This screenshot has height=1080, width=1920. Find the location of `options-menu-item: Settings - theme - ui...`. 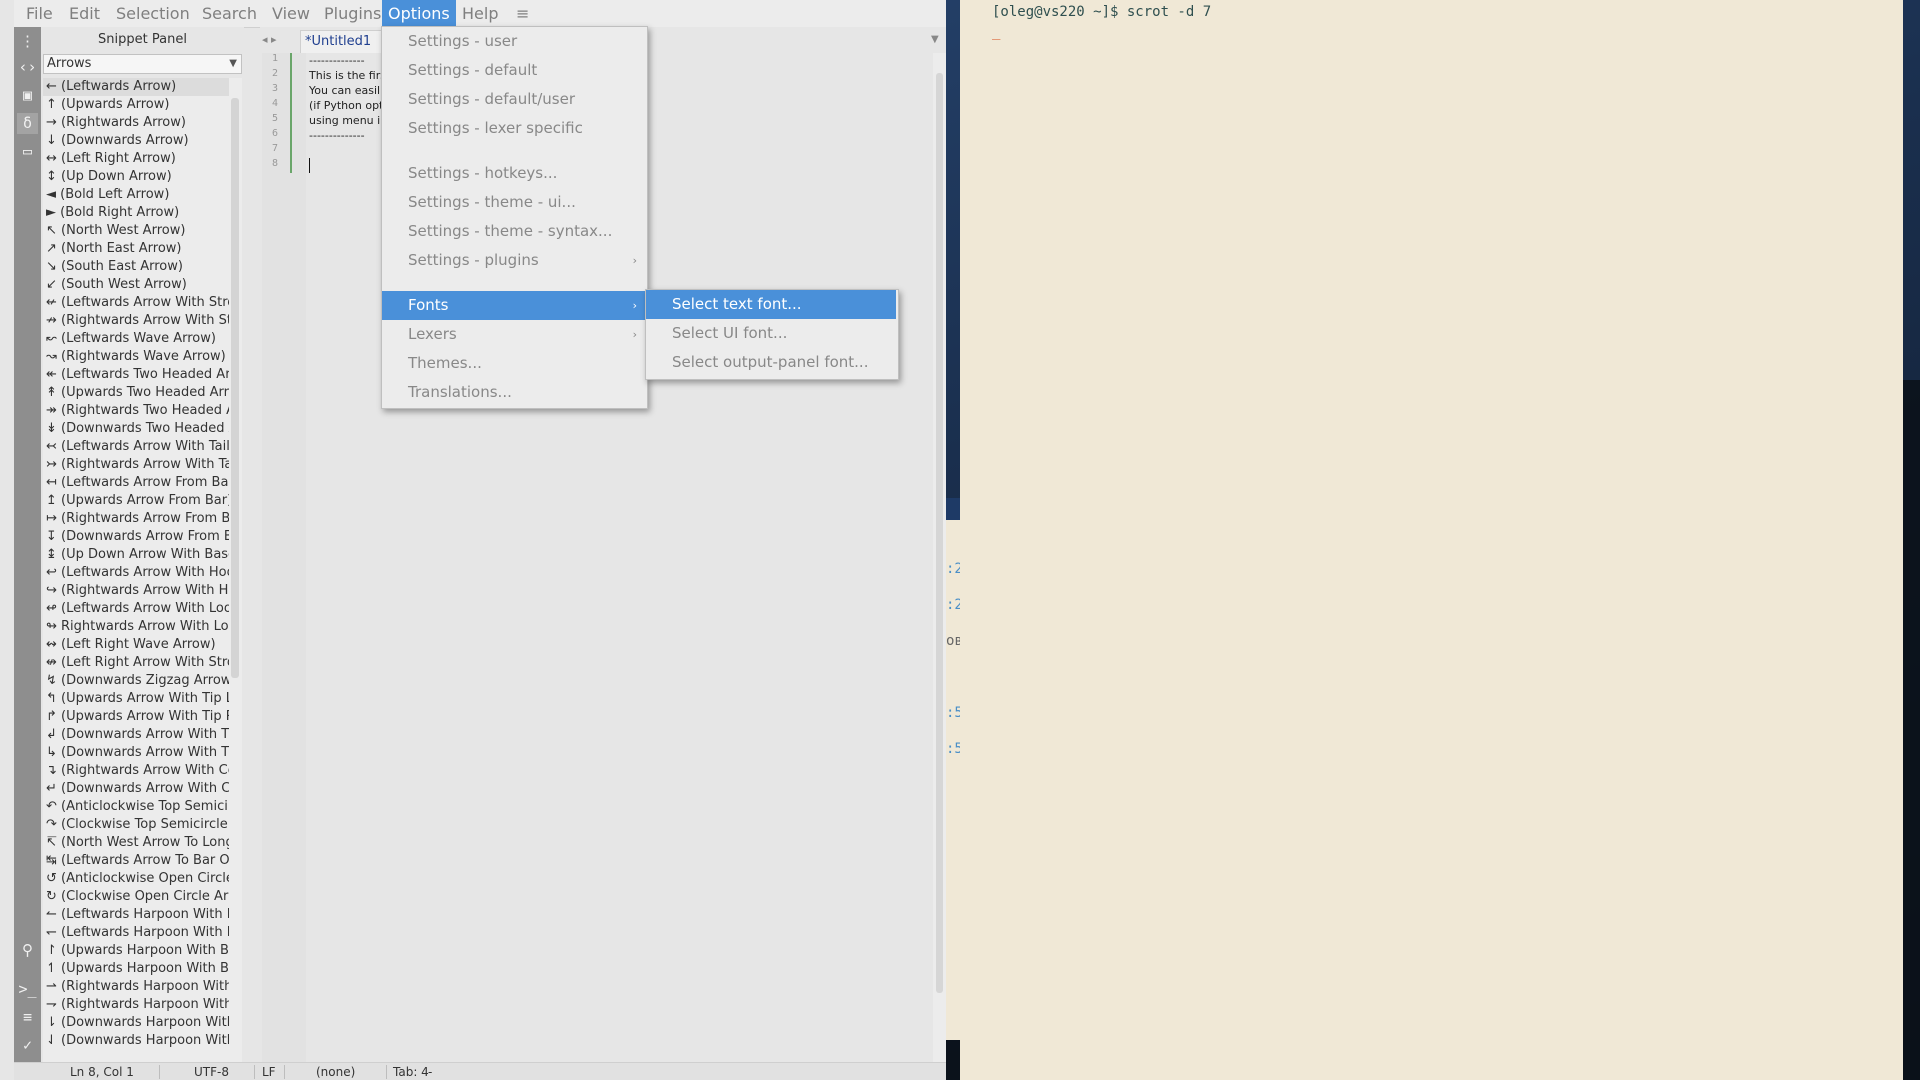

options-menu-item: Settings - theme - ui... is located at coordinates (513, 202).